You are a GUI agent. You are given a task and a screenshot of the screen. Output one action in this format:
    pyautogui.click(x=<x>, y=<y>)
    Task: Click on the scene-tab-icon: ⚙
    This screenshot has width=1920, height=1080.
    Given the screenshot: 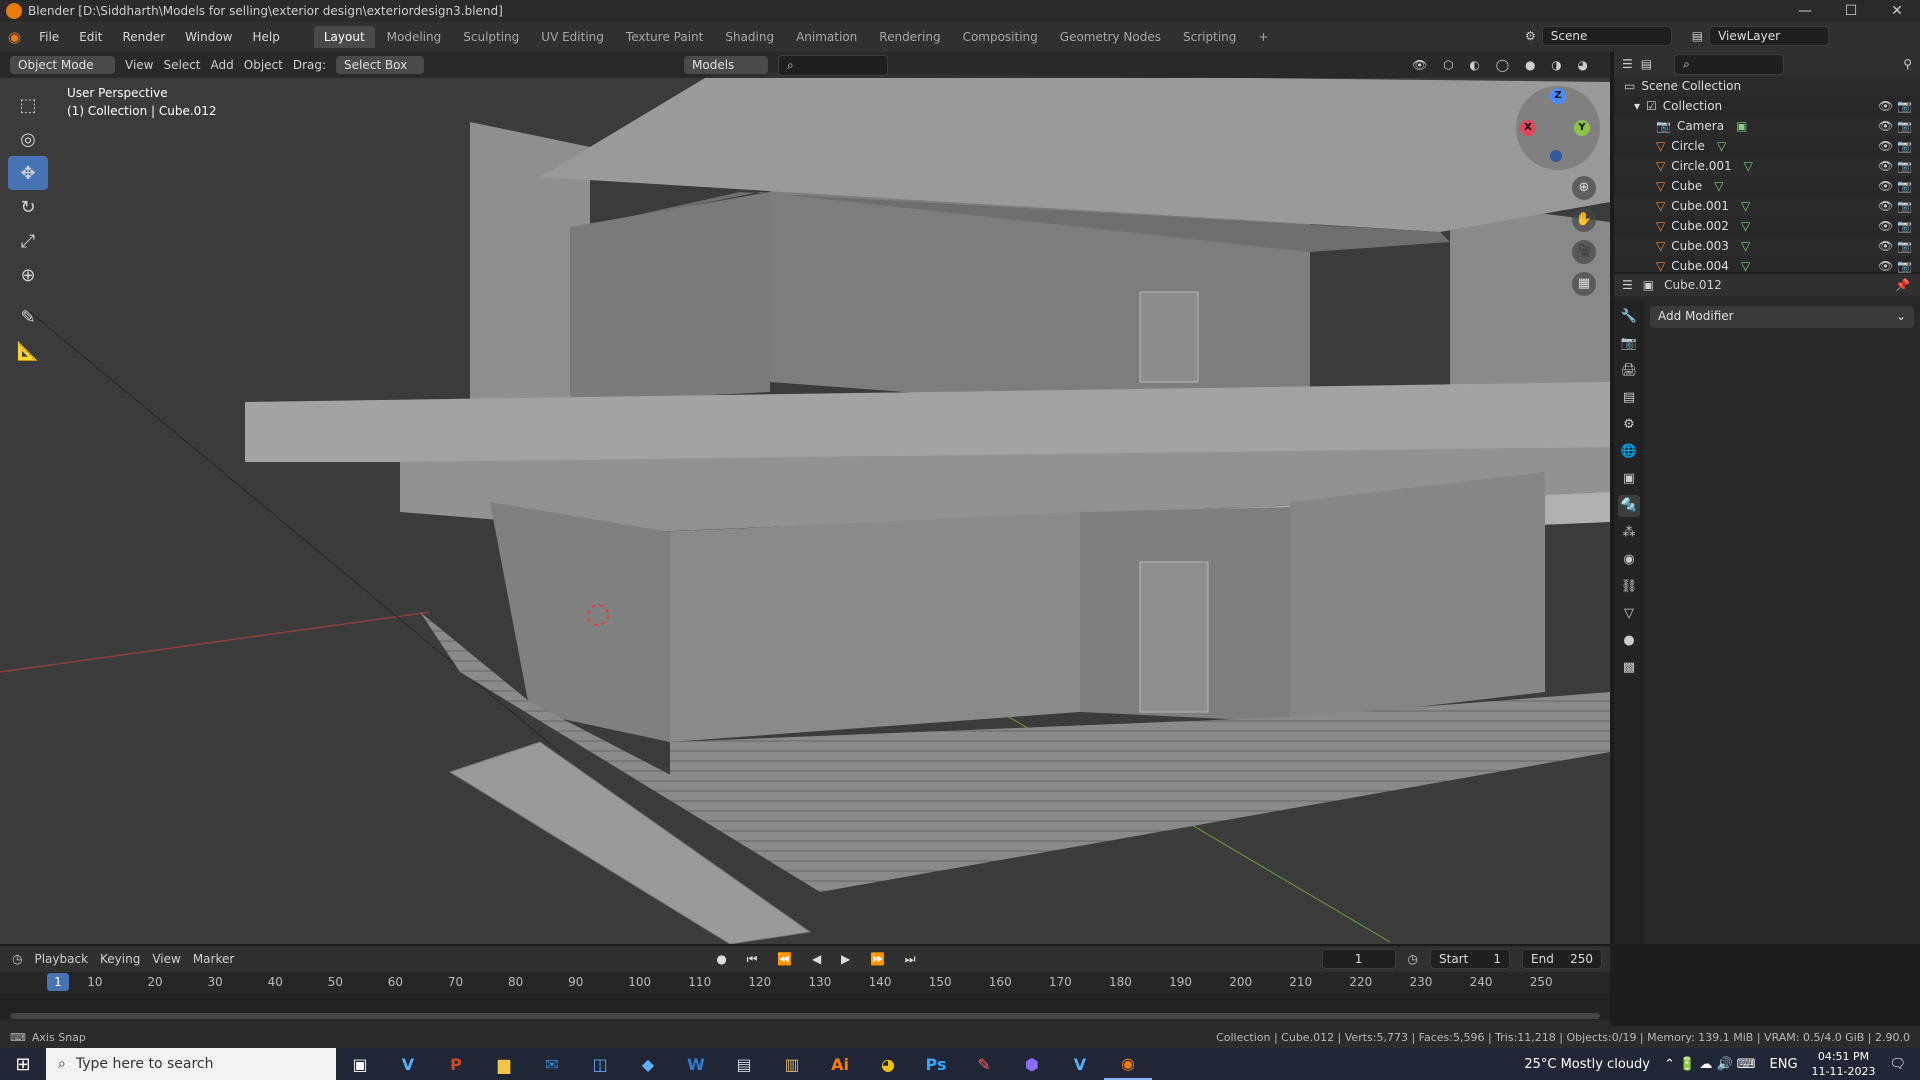 What is the action you would take?
    pyautogui.click(x=1629, y=425)
    